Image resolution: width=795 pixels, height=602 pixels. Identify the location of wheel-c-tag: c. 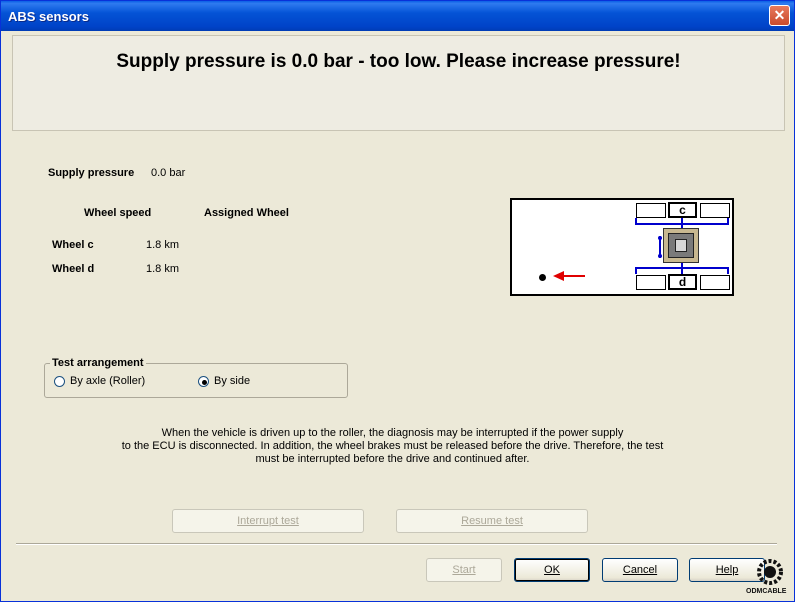
(682, 210).